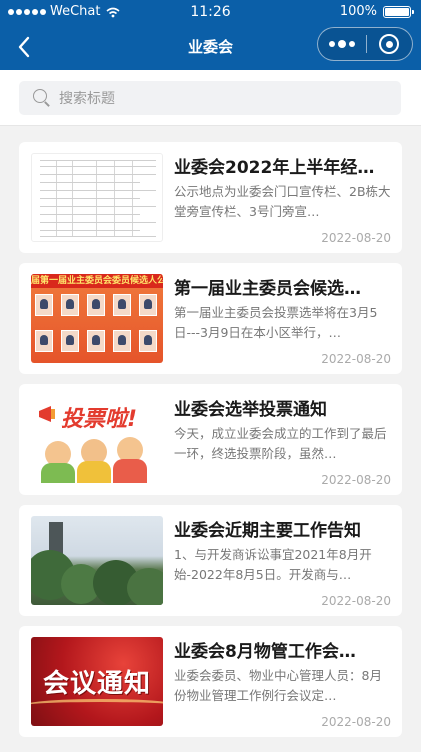 This screenshot has height=752, width=421. I want to click on close-button, so click(389, 44).